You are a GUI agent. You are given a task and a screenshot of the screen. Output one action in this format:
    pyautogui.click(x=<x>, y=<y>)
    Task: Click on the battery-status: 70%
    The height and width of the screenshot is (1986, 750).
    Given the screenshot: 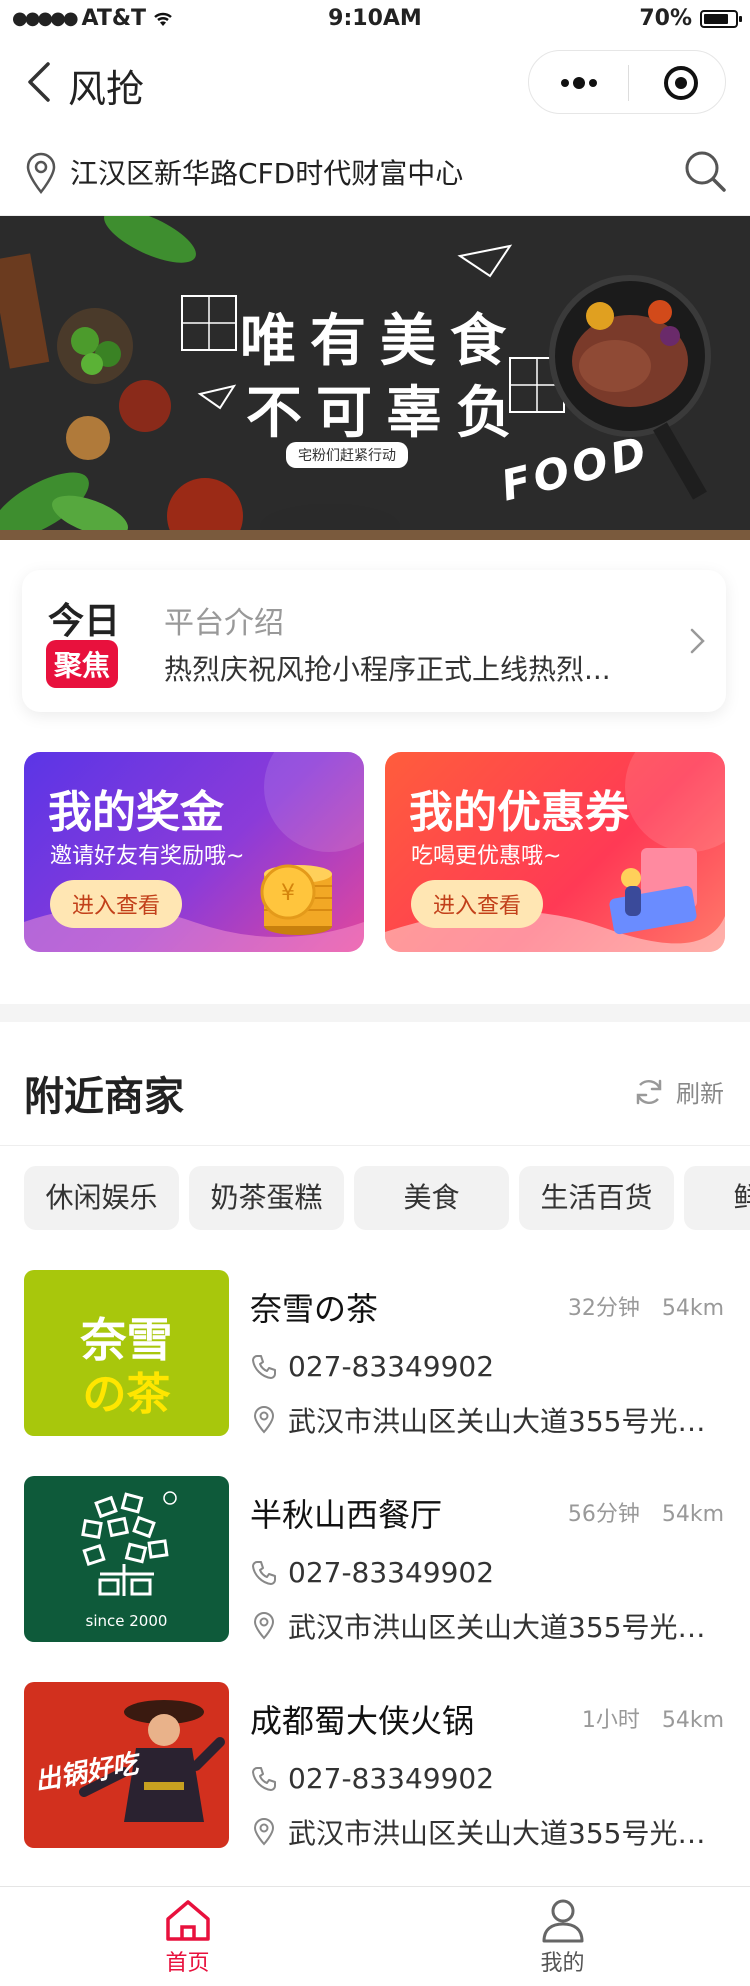 What is the action you would take?
    pyautogui.click(x=690, y=18)
    